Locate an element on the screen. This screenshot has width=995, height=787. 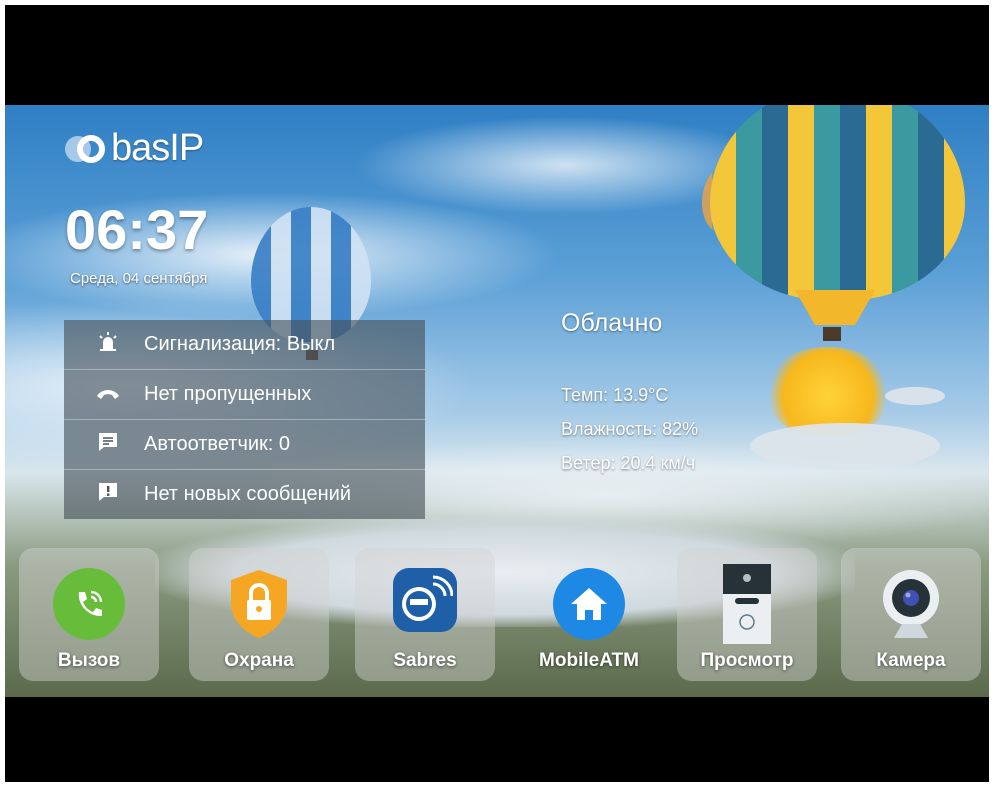
app-security: Охрана is located at coordinates (259, 614).